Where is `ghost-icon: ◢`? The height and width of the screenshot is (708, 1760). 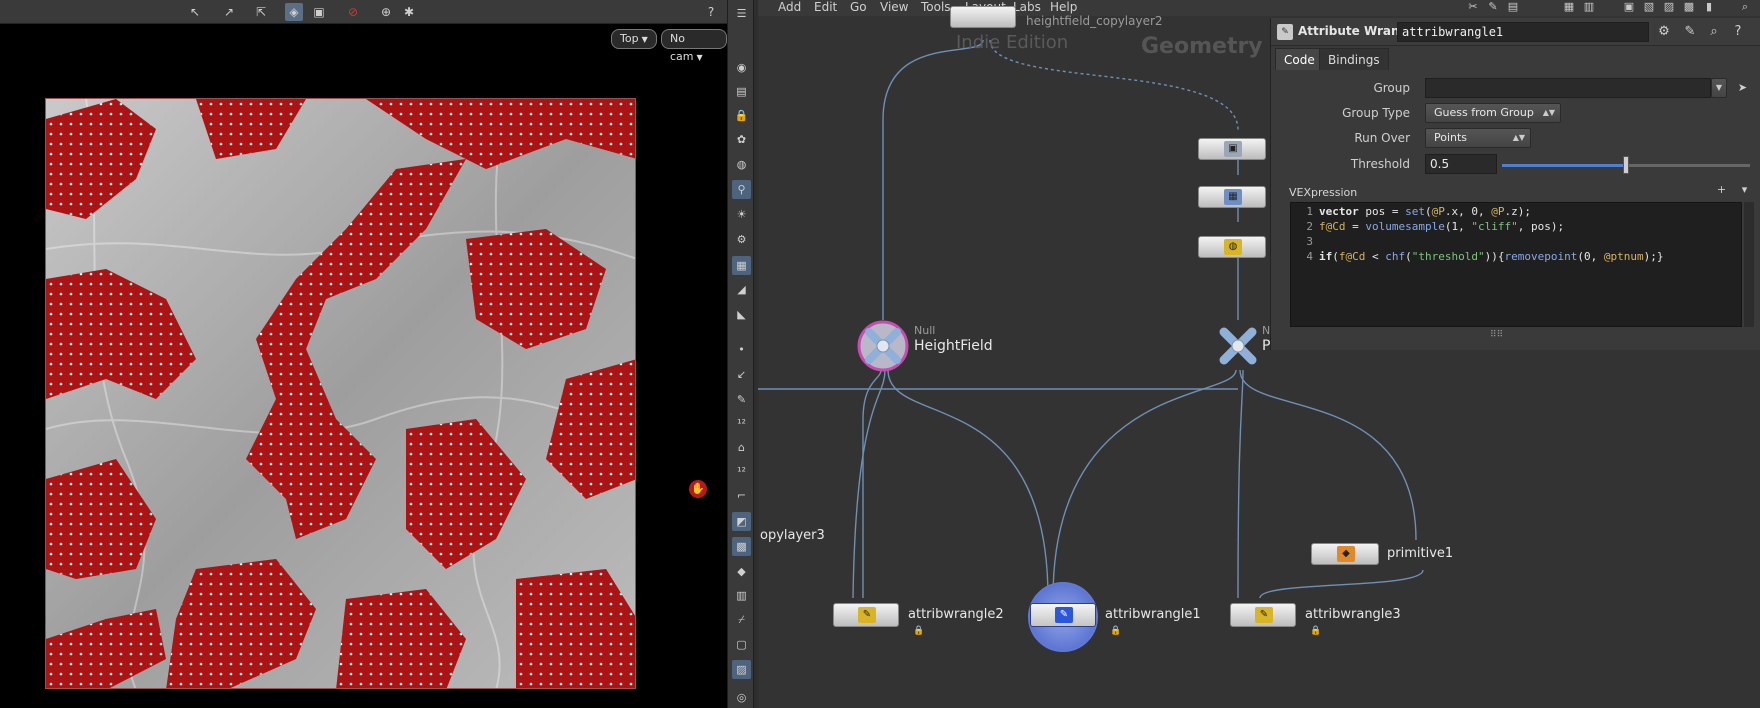 ghost-icon: ◢ is located at coordinates (741, 289).